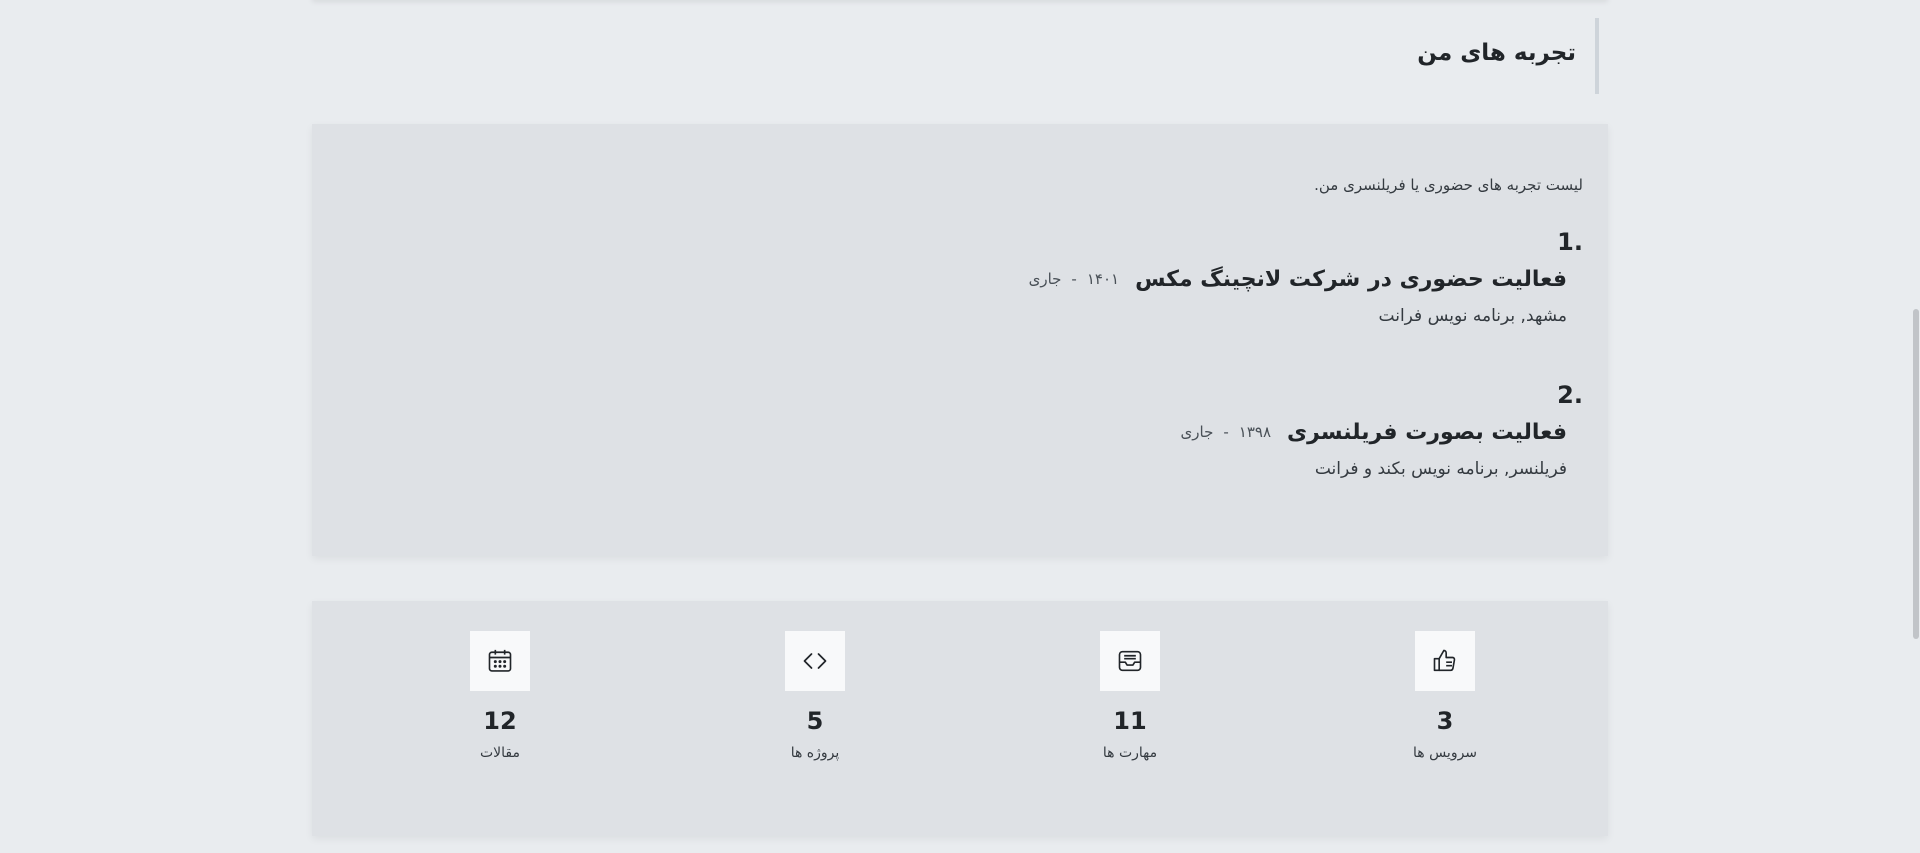  Describe the element at coordinates (1445, 753) in the screenshot. I see `stat-label: سرویس ها` at that location.